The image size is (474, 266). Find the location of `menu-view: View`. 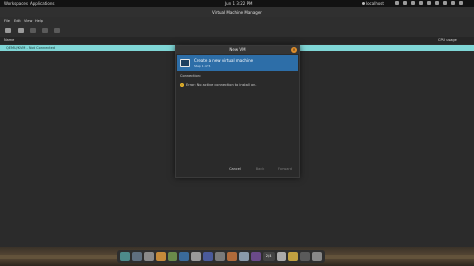

menu-view: View is located at coordinates (28, 21).